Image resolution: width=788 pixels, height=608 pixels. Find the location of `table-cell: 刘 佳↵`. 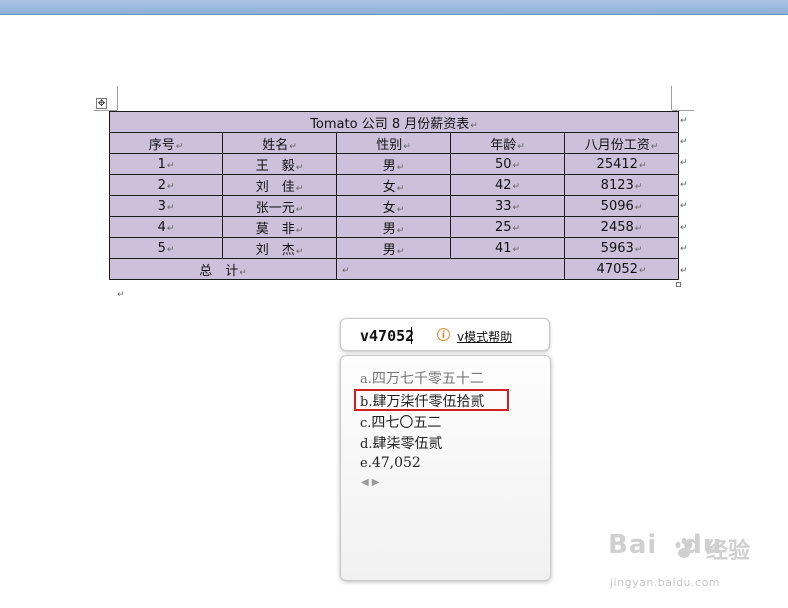

table-cell: 刘 佳↵ is located at coordinates (279, 185).